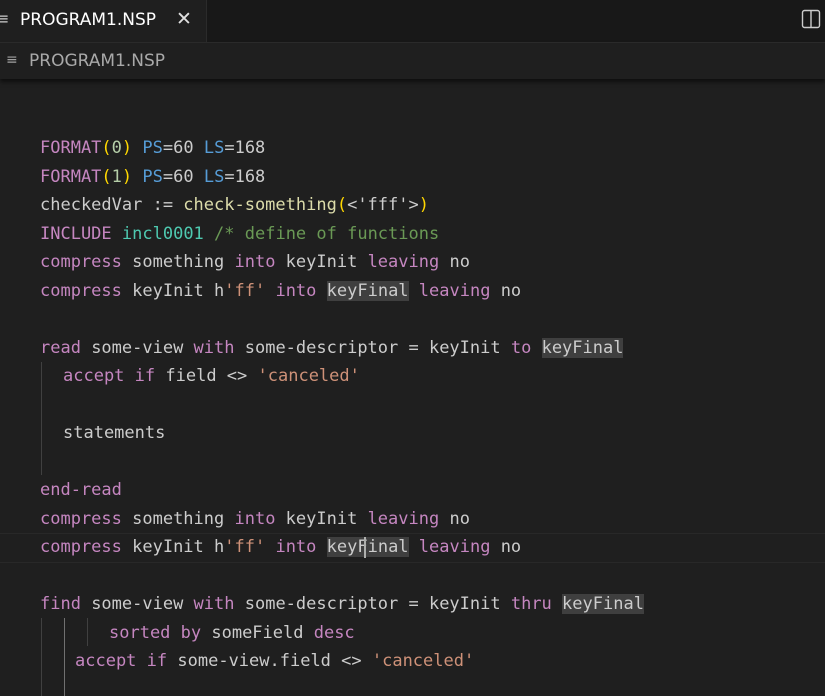 The width and height of the screenshot is (825, 696). I want to click on editor-tab: ≡ PROGRAM1.NSP ✕, so click(103, 21).